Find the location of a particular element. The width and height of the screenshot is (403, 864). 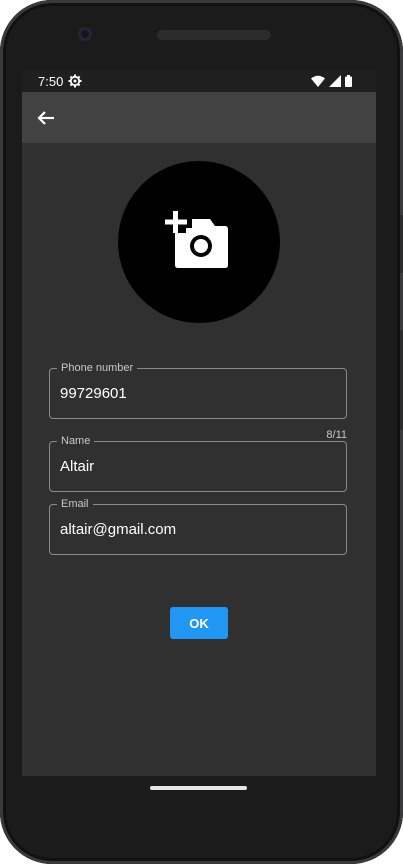

arrow-back-icon is located at coordinates (45, 118).